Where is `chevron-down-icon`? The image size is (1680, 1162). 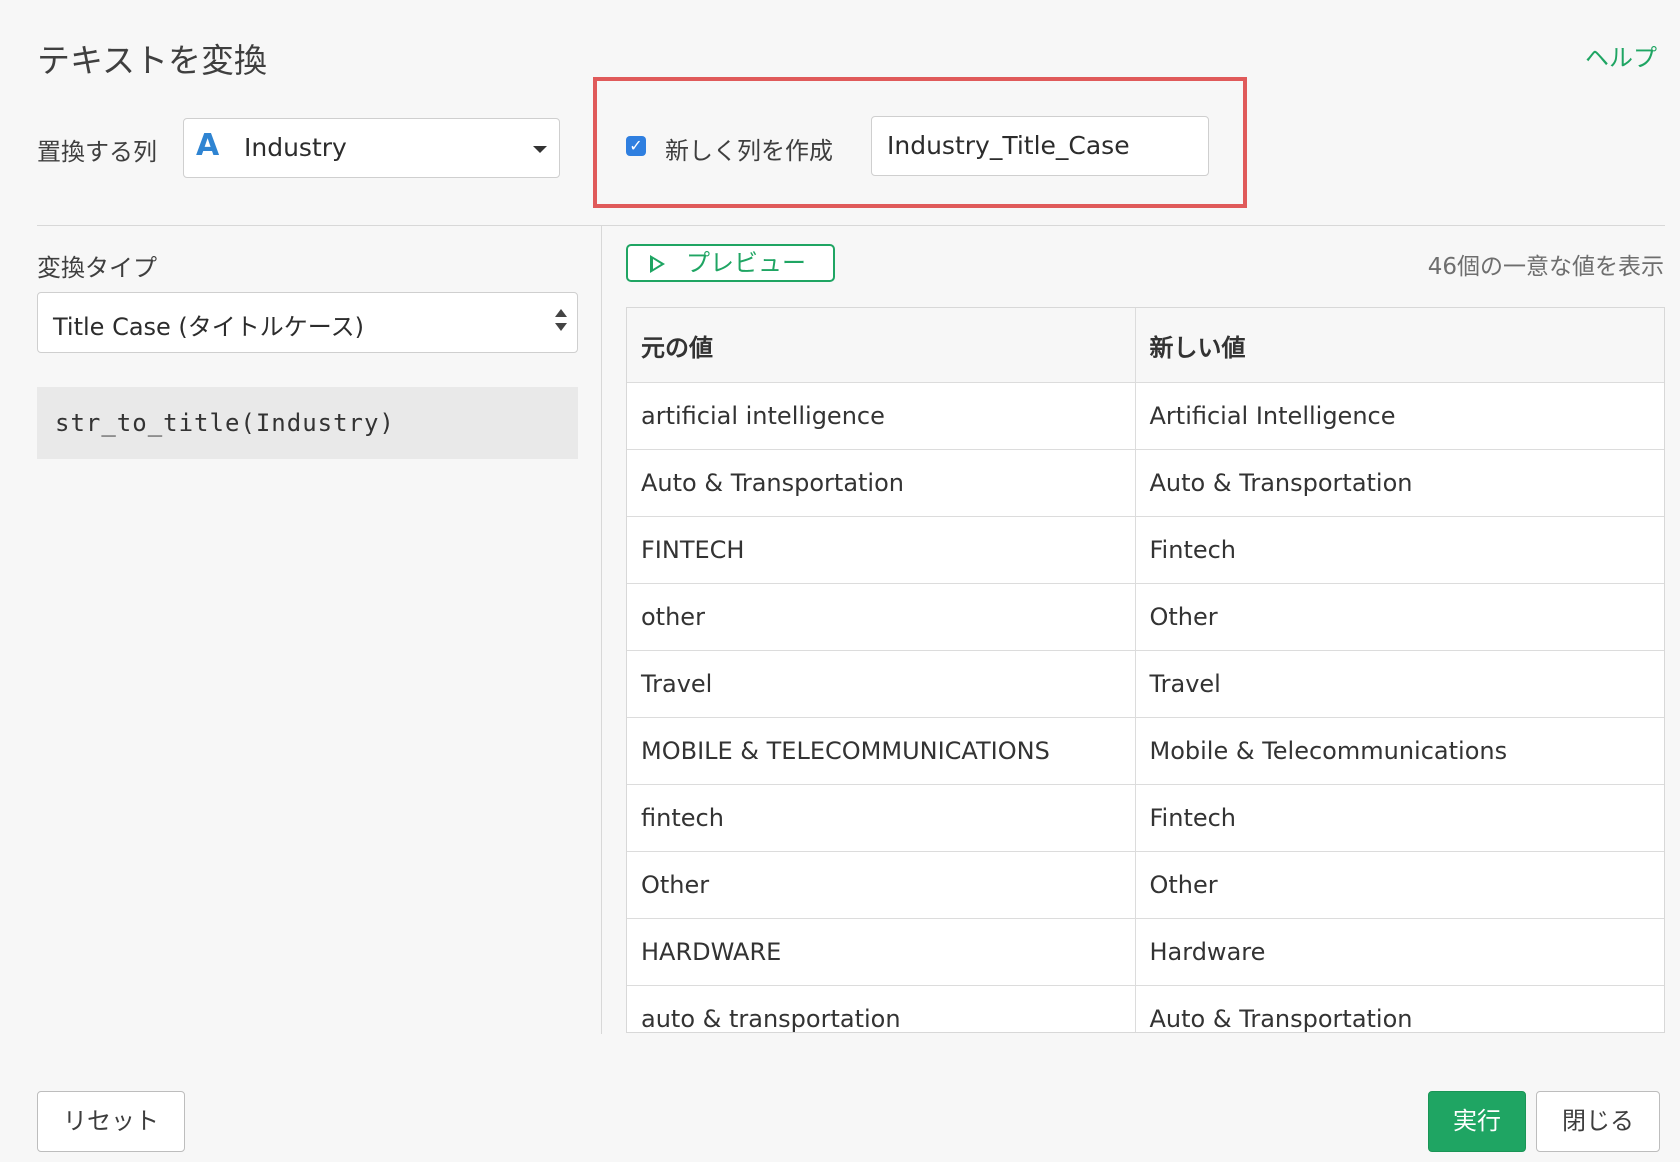
chevron-down-icon is located at coordinates (540, 149).